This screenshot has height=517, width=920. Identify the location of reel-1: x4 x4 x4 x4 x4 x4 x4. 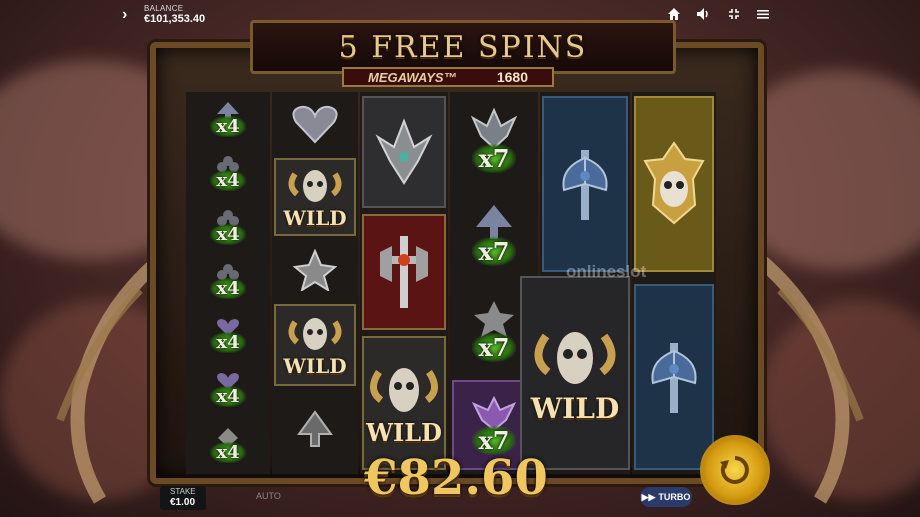
(228, 283).